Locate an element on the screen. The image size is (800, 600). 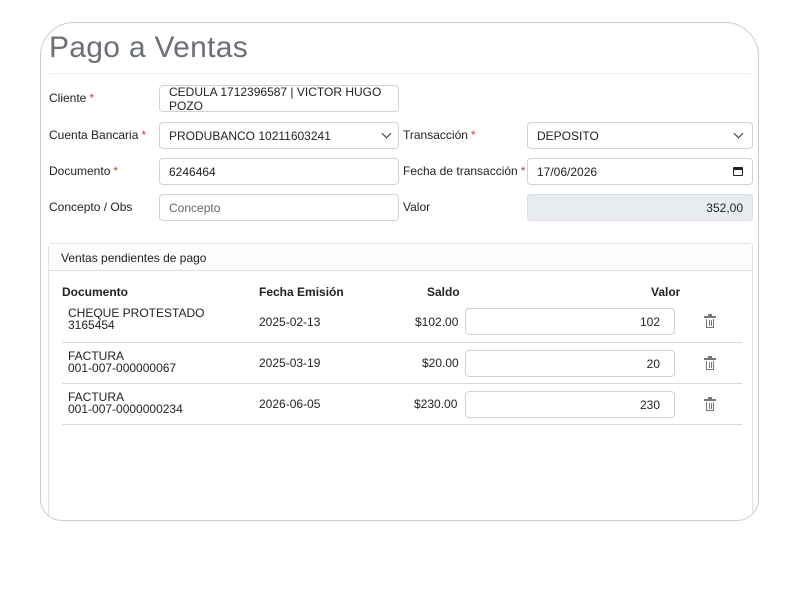
valor-value: 230 is located at coordinates (649, 404).